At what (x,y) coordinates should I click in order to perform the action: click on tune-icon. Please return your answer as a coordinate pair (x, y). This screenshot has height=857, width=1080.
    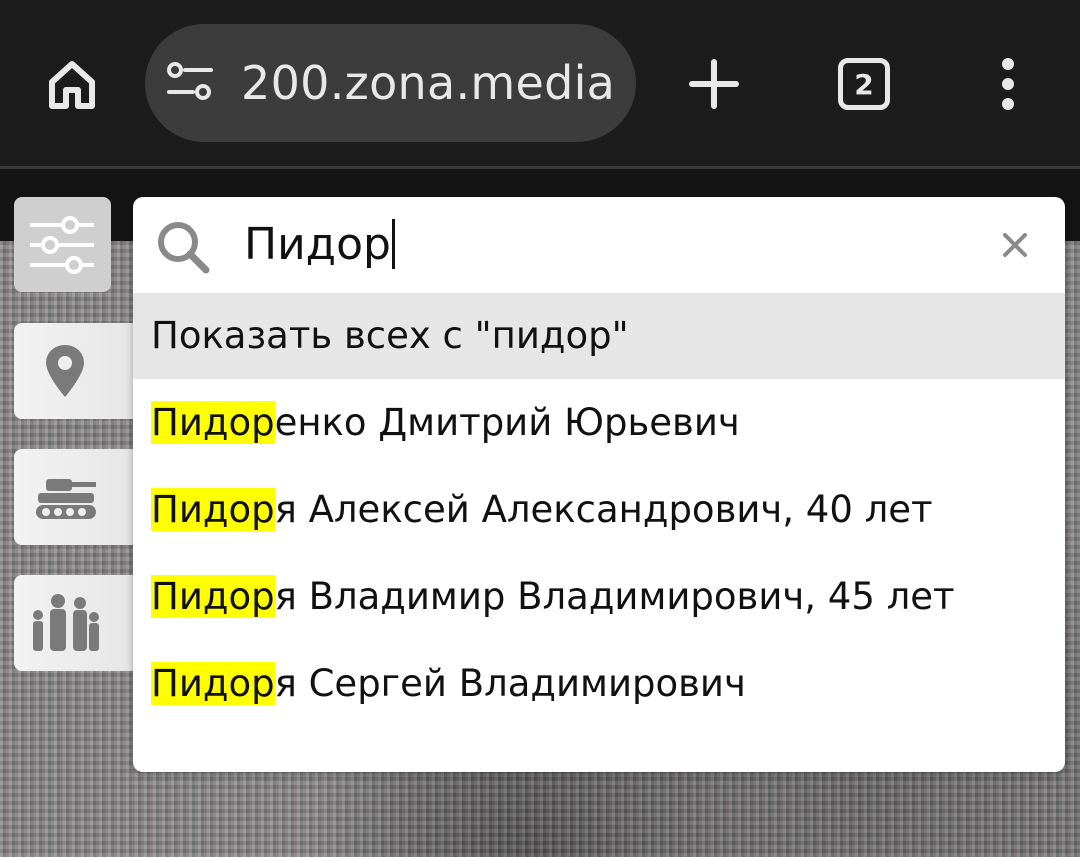
    Looking at the image, I should click on (191, 83).